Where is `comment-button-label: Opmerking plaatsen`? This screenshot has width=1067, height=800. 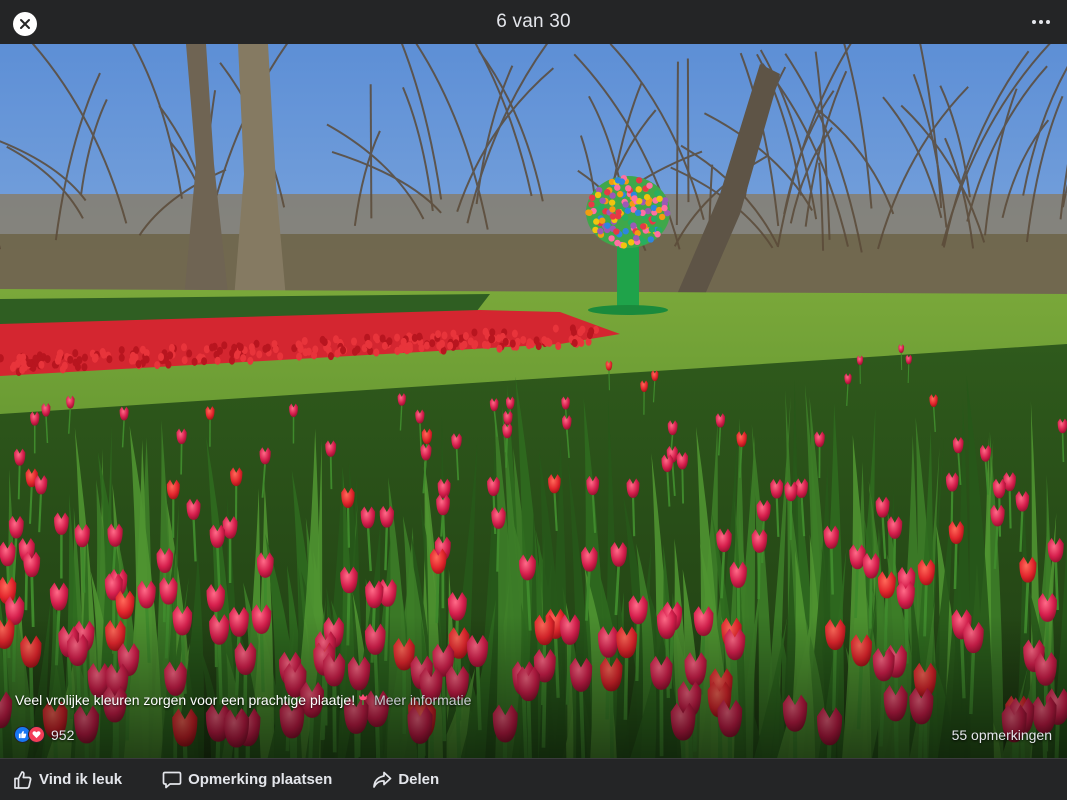 comment-button-label: Opmerking plaatsen is located at coordinates (260, 779).